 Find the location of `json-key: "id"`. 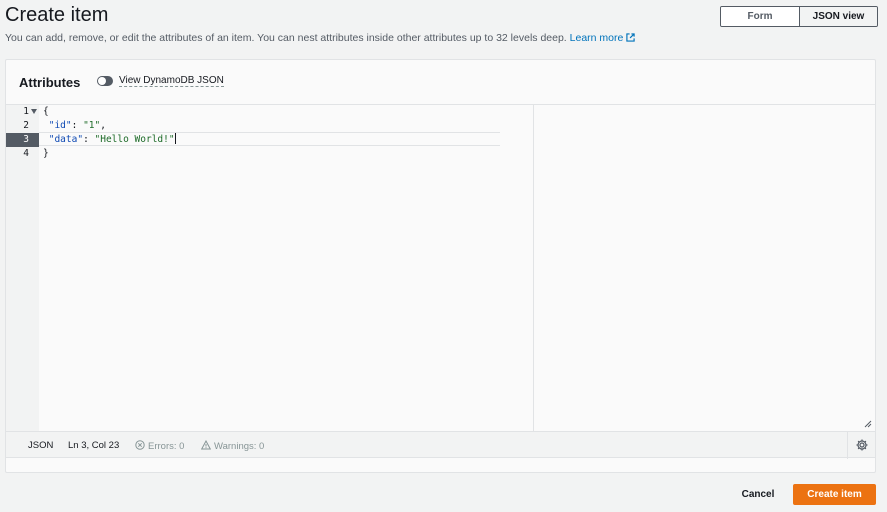

json-key: "id" is located at coordinates (60, 125).